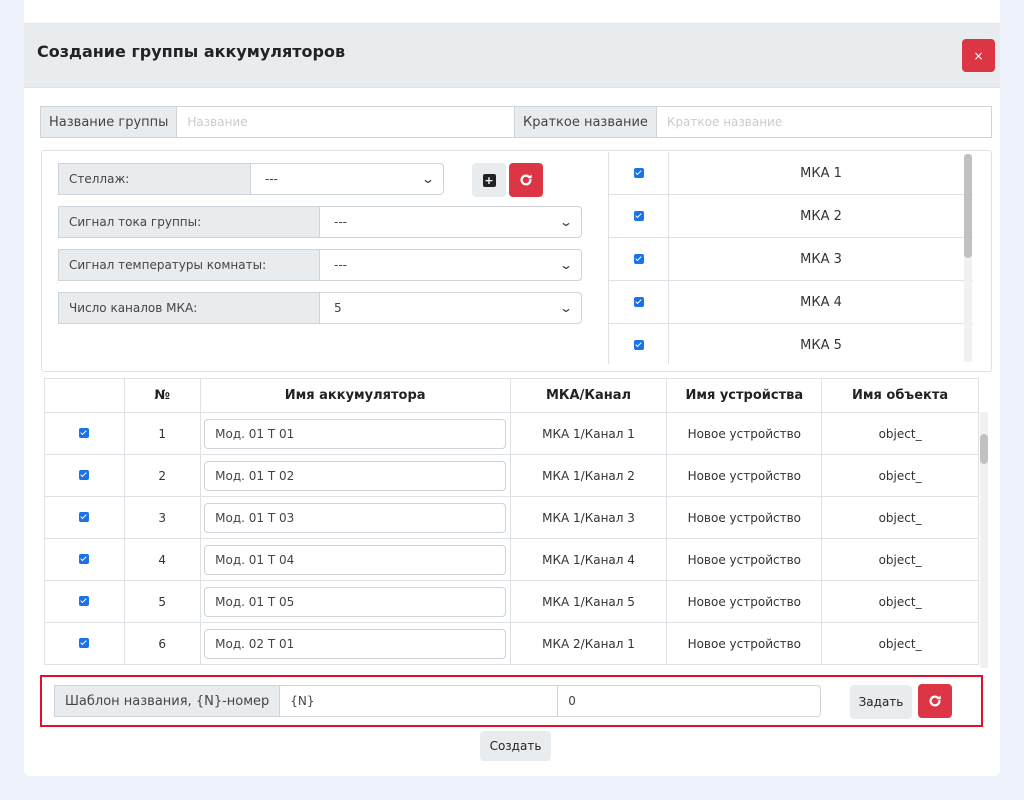 Image resolution: width=1024 pixels, height=800 pixels. Describe the element at coordinates (744, 395) in the screenshot. I see `col-header-device-name: Имя устройства` at that location.